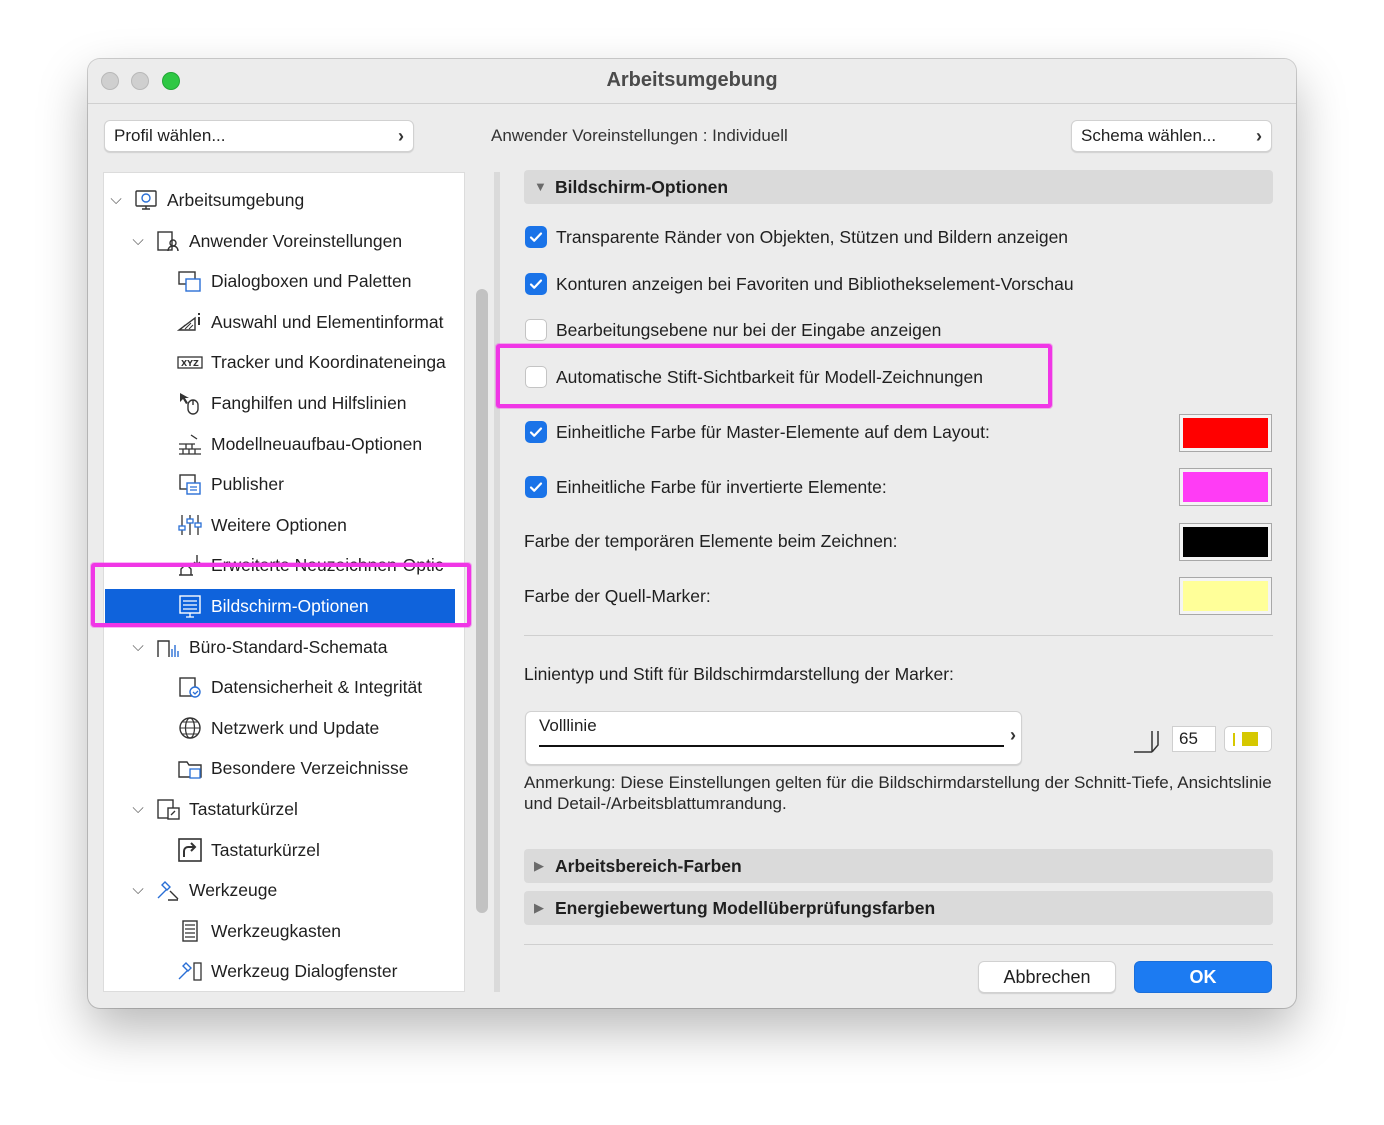 Image resolution: width=1384 pixels, height=1125 pixels. What do you see at coordinates (317, 443) in the screenshot?
I see `tree-item-label: Modellneuaufbau-Optionen` at bounding box center [317, 443].